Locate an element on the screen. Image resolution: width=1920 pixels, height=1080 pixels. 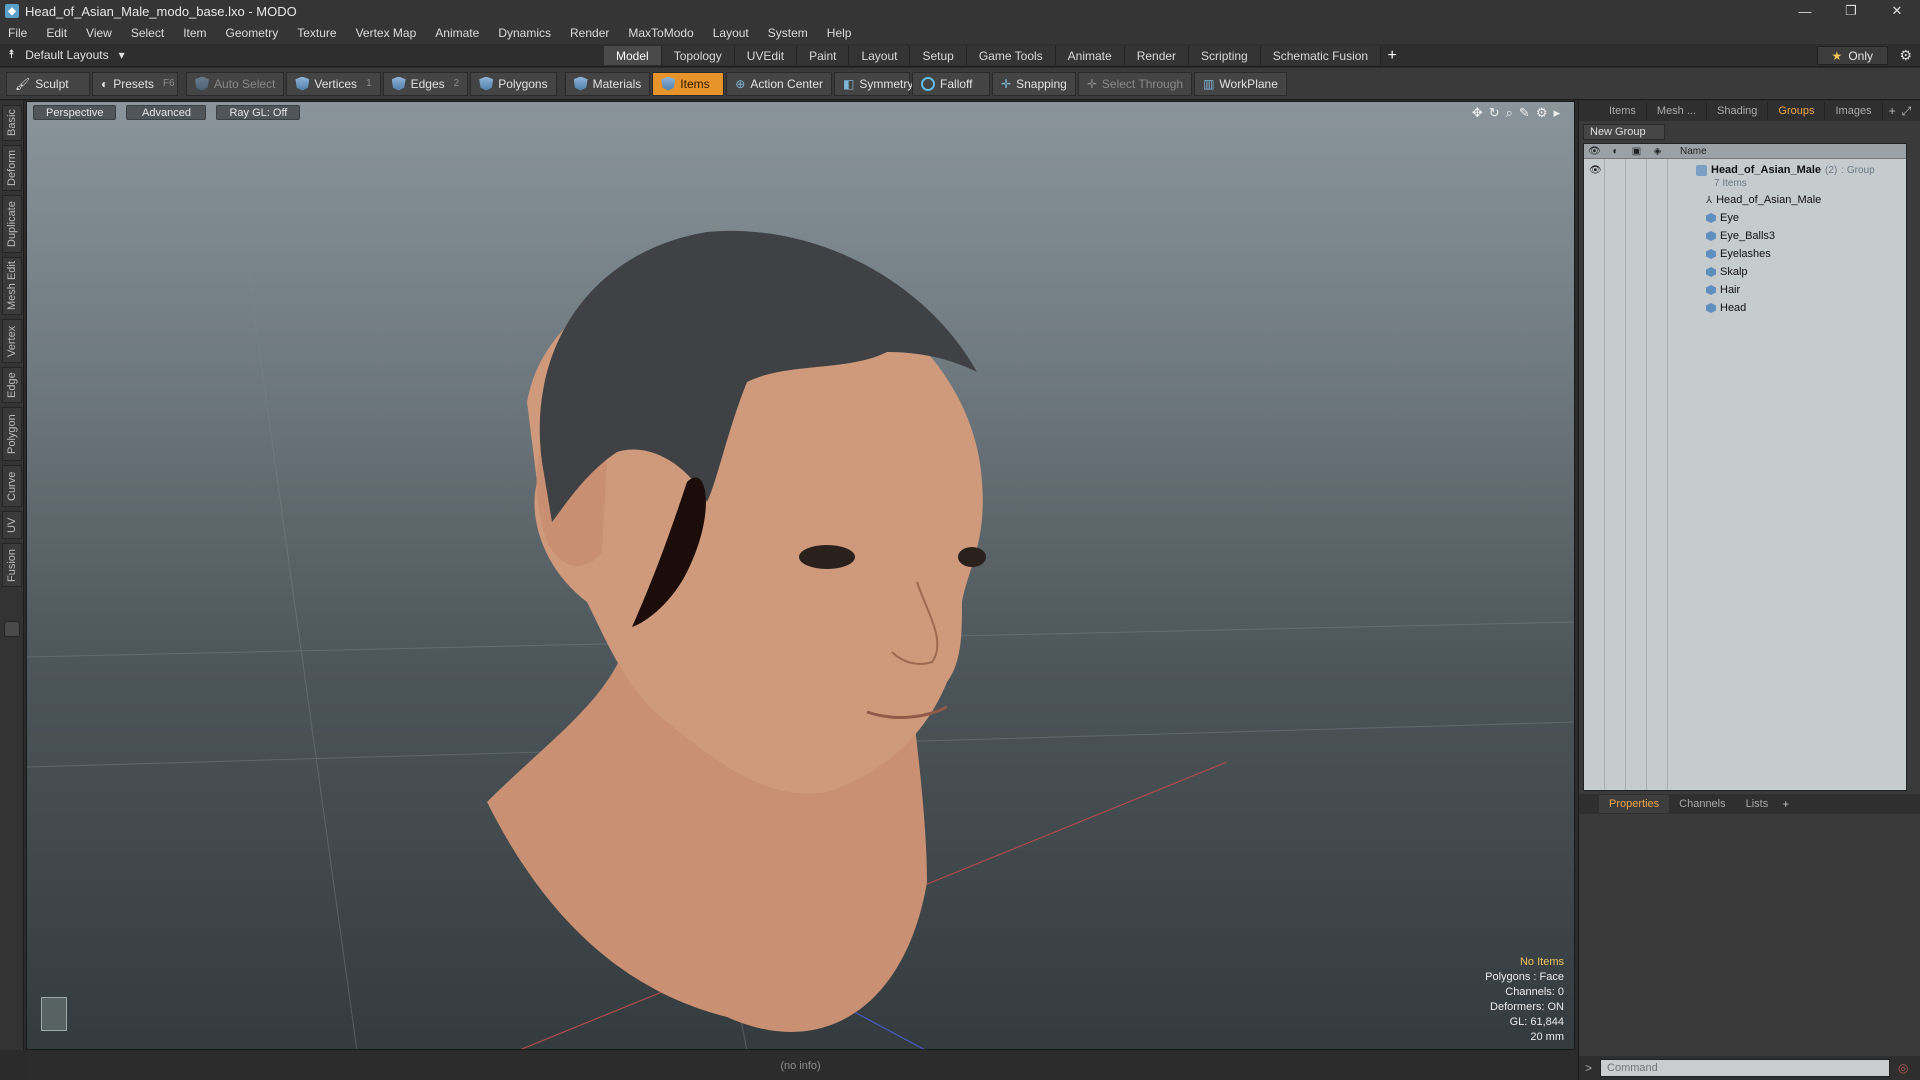
select-col-icon: ◈ is located at coordinates (1657, 151).